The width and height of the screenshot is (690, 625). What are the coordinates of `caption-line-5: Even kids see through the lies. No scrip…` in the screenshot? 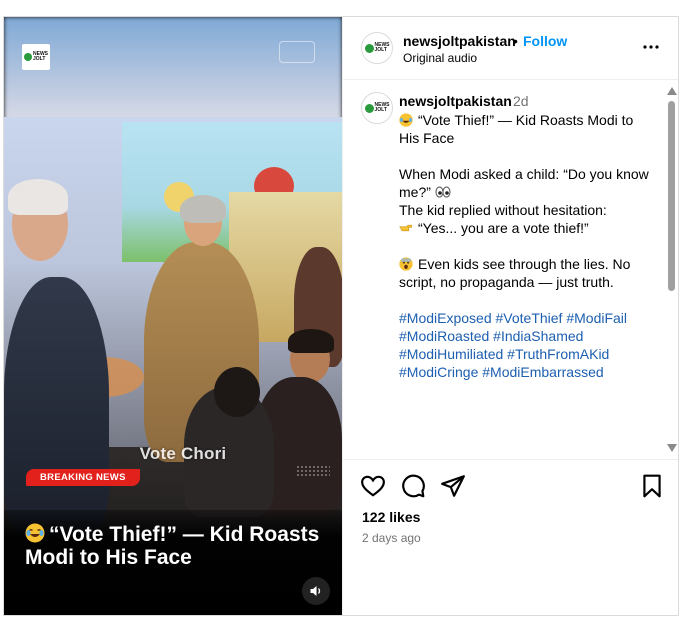 It's located at (515, 273).